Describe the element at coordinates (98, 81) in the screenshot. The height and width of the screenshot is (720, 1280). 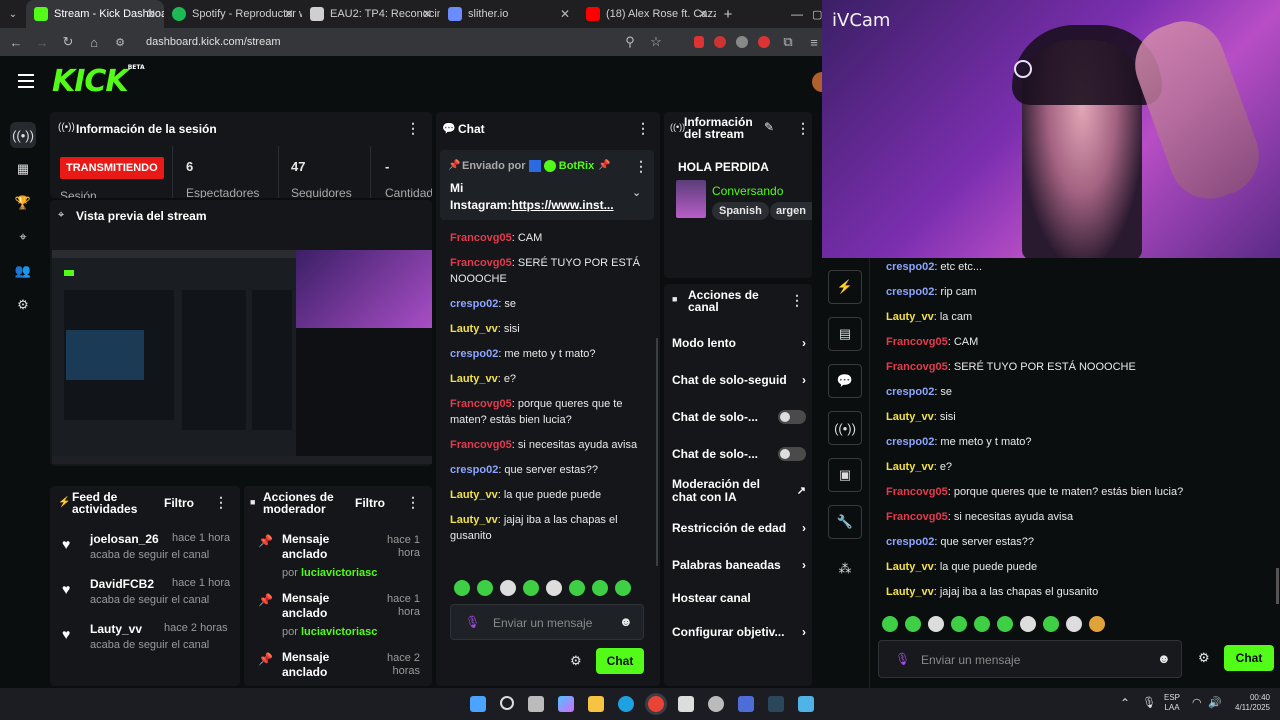
I see `kick-logo: KICKBETA` at that location.